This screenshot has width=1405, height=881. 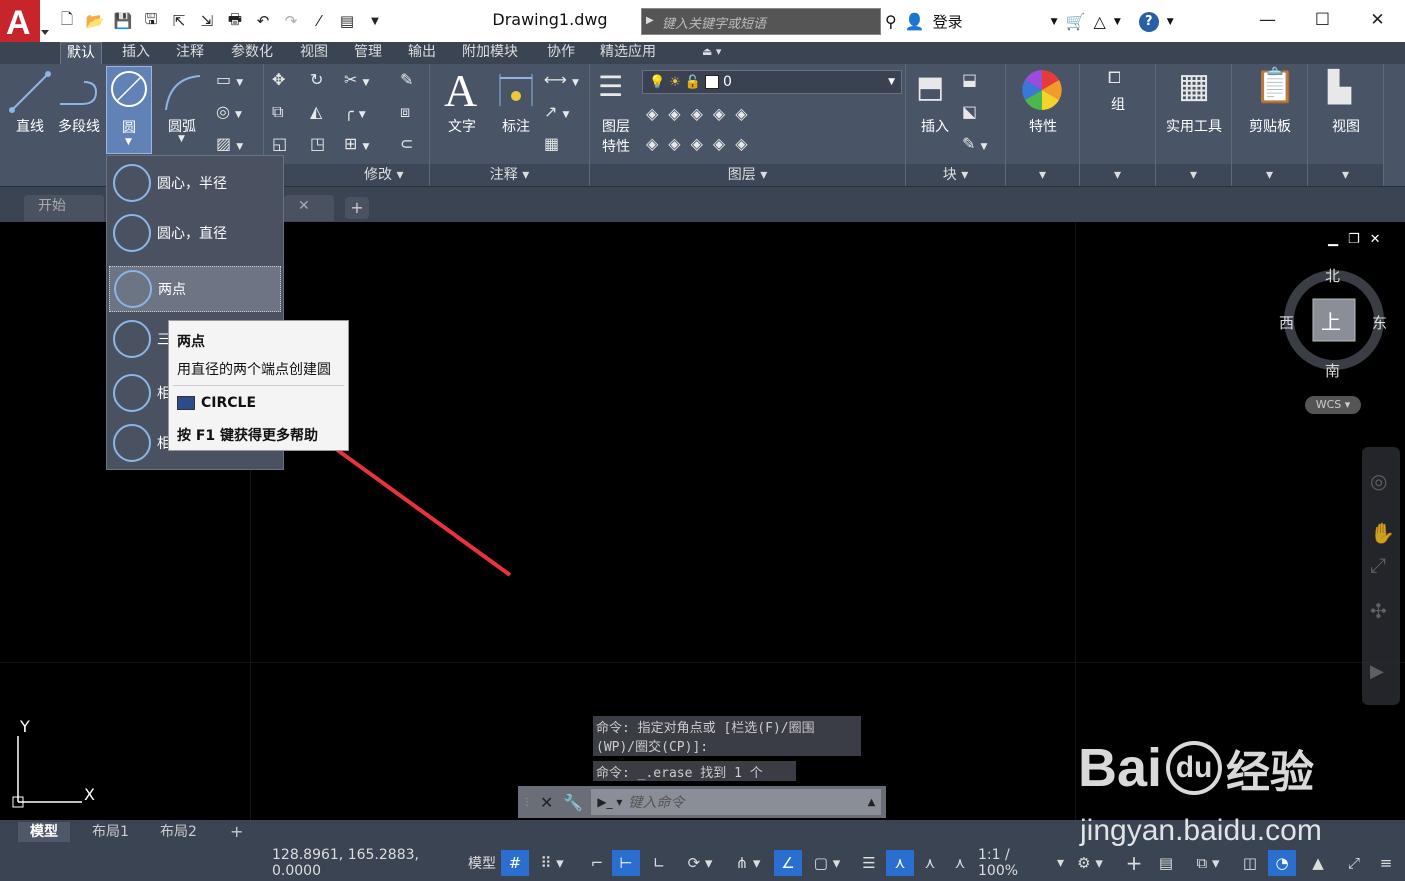 I want to click on tab-addins: 附加模块, so click(x=490, y=53).